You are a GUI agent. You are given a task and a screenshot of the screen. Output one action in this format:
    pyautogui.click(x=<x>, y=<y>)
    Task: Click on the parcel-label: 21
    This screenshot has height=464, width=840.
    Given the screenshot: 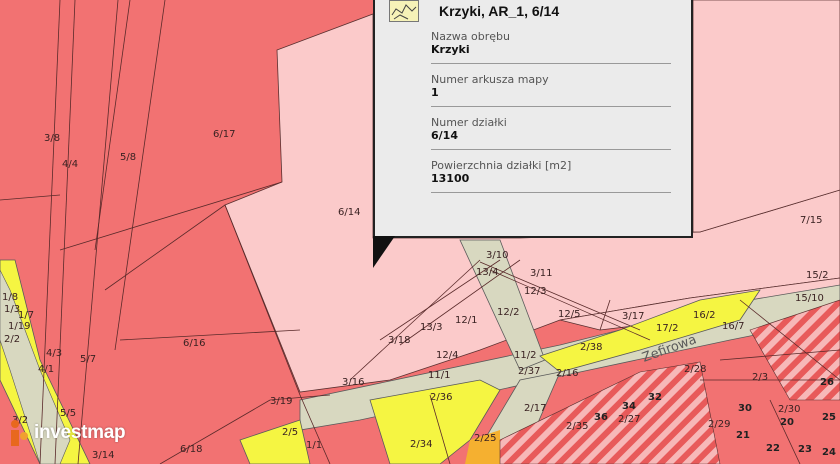 What is the action you would take?
    pyautogui.click(x=743, y=435)
    